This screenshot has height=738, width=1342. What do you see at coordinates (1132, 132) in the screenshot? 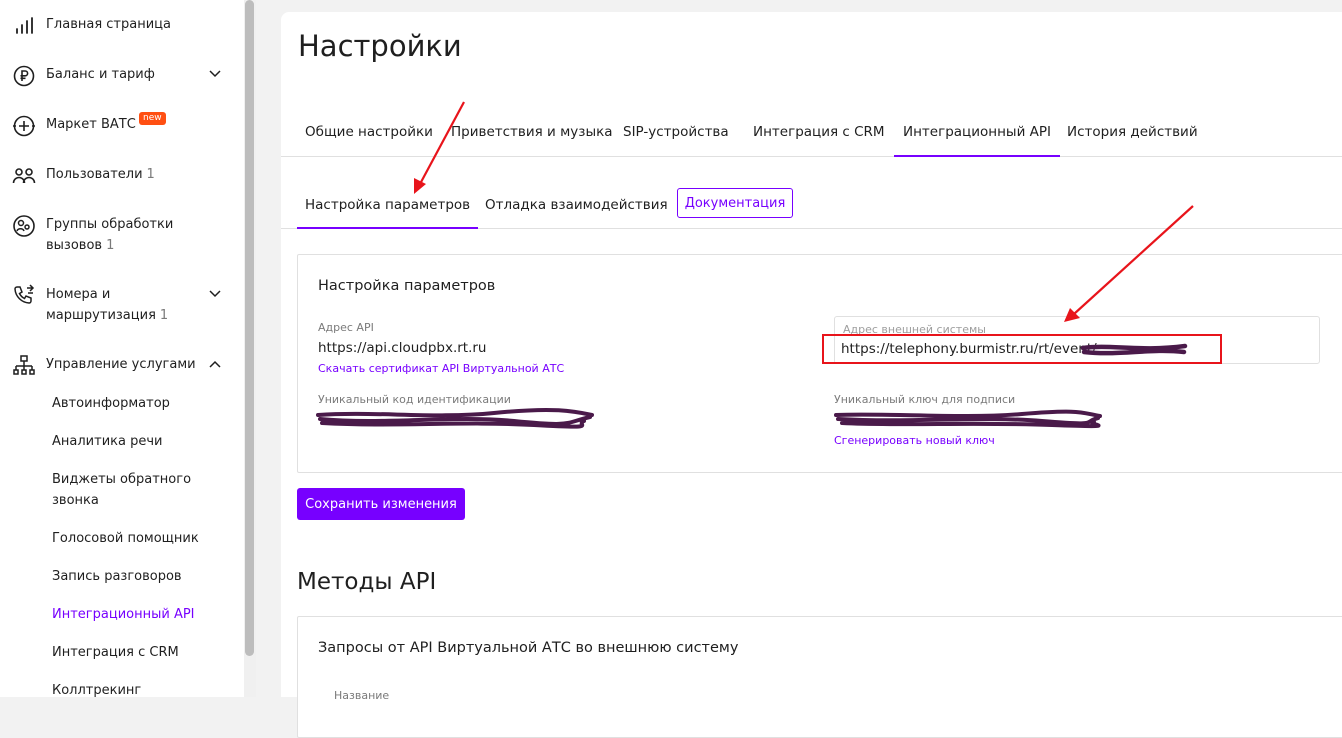
I see `tab-history: История действий` at bounding box center [1132, 132].